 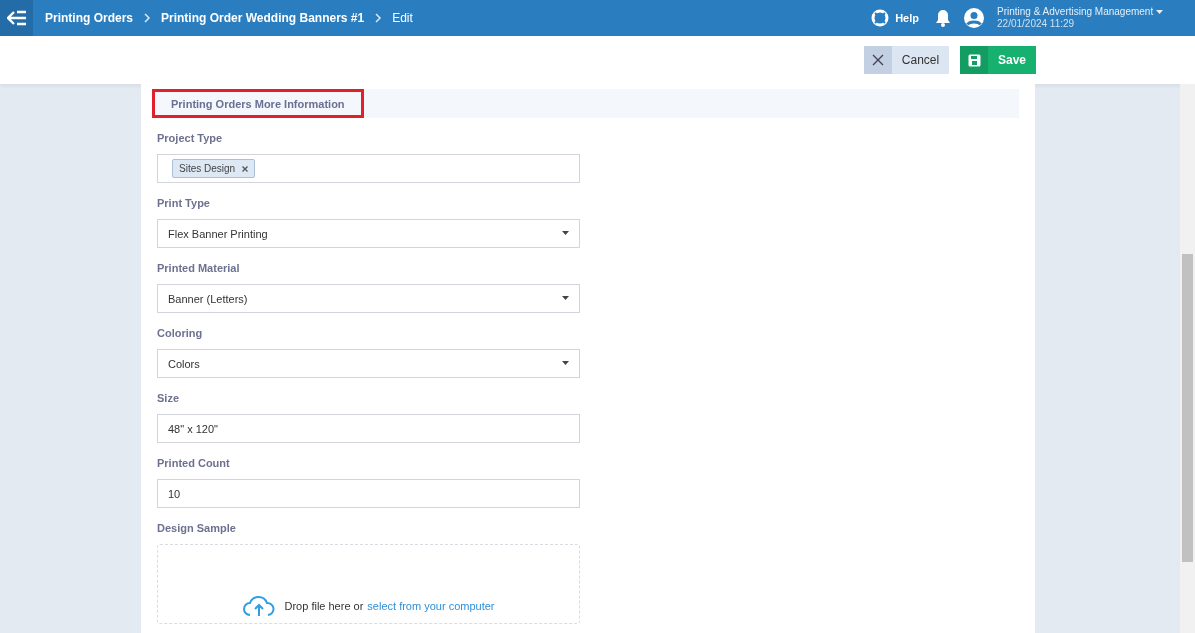 What do you see at coordinates (168, 398) in the screenshot?
I see `field-label: Size` at bounding box center [168, 398].